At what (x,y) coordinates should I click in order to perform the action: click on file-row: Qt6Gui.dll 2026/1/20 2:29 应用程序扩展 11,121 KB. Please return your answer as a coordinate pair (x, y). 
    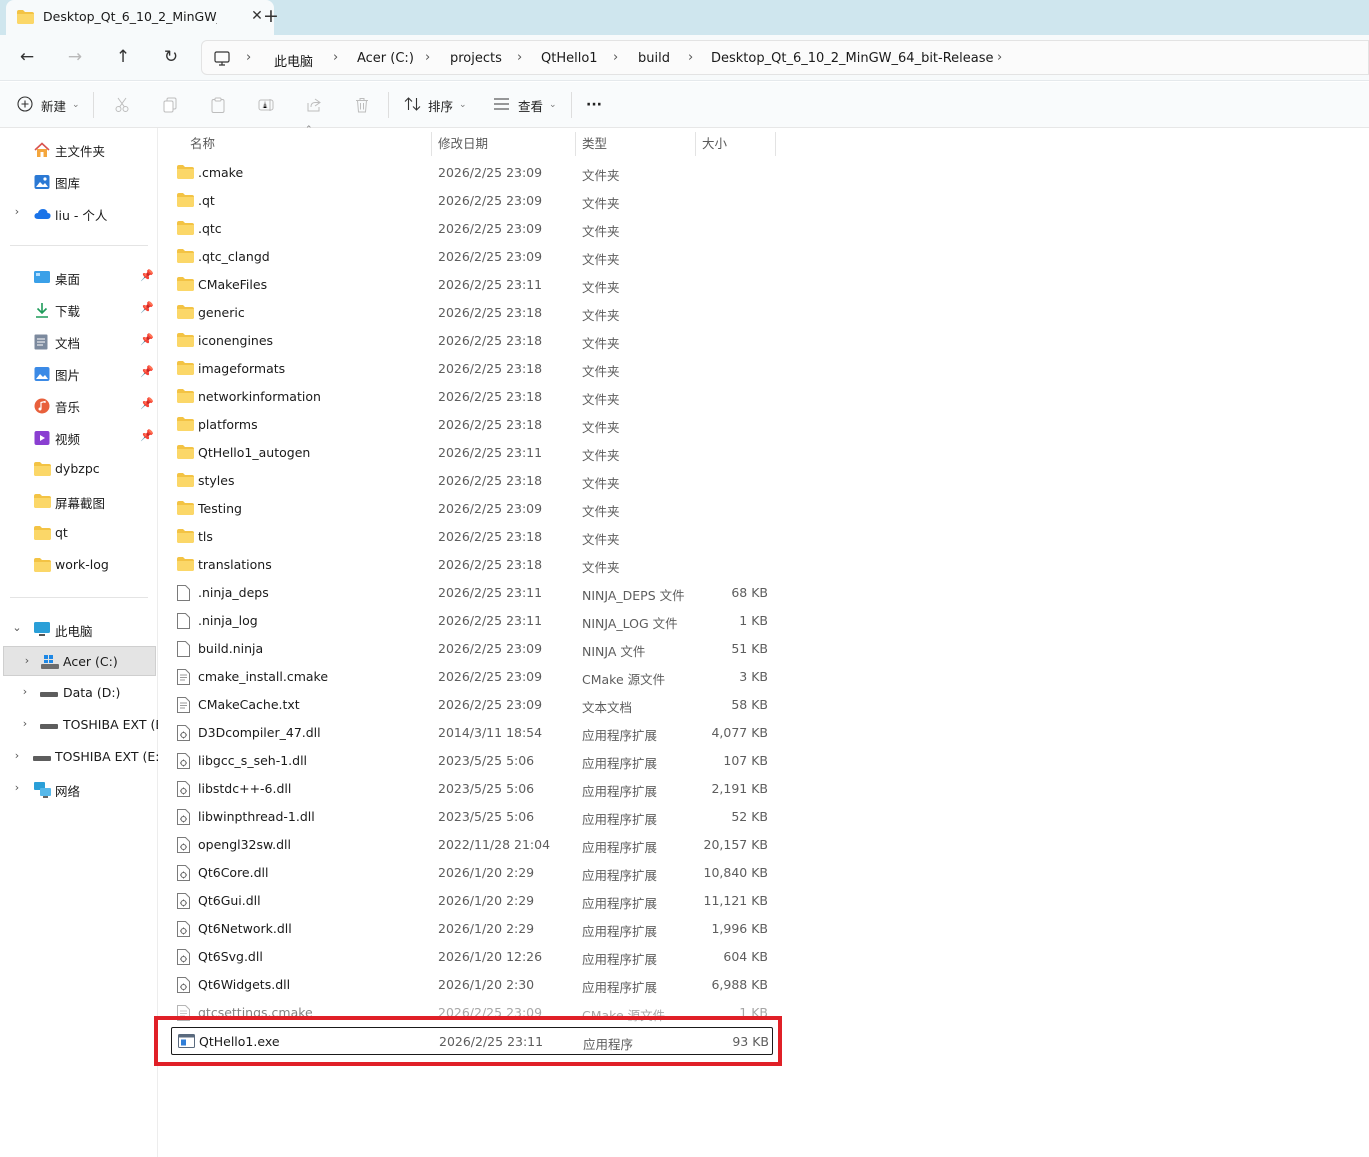
    Looking at the image, I should click on (472, 901).